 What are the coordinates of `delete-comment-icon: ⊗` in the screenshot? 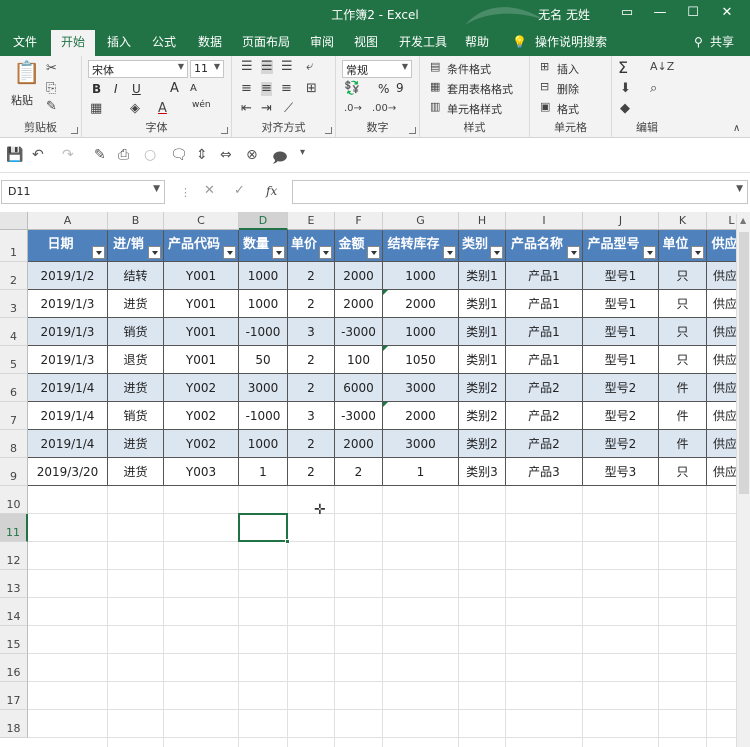 It's located at (252, 155).